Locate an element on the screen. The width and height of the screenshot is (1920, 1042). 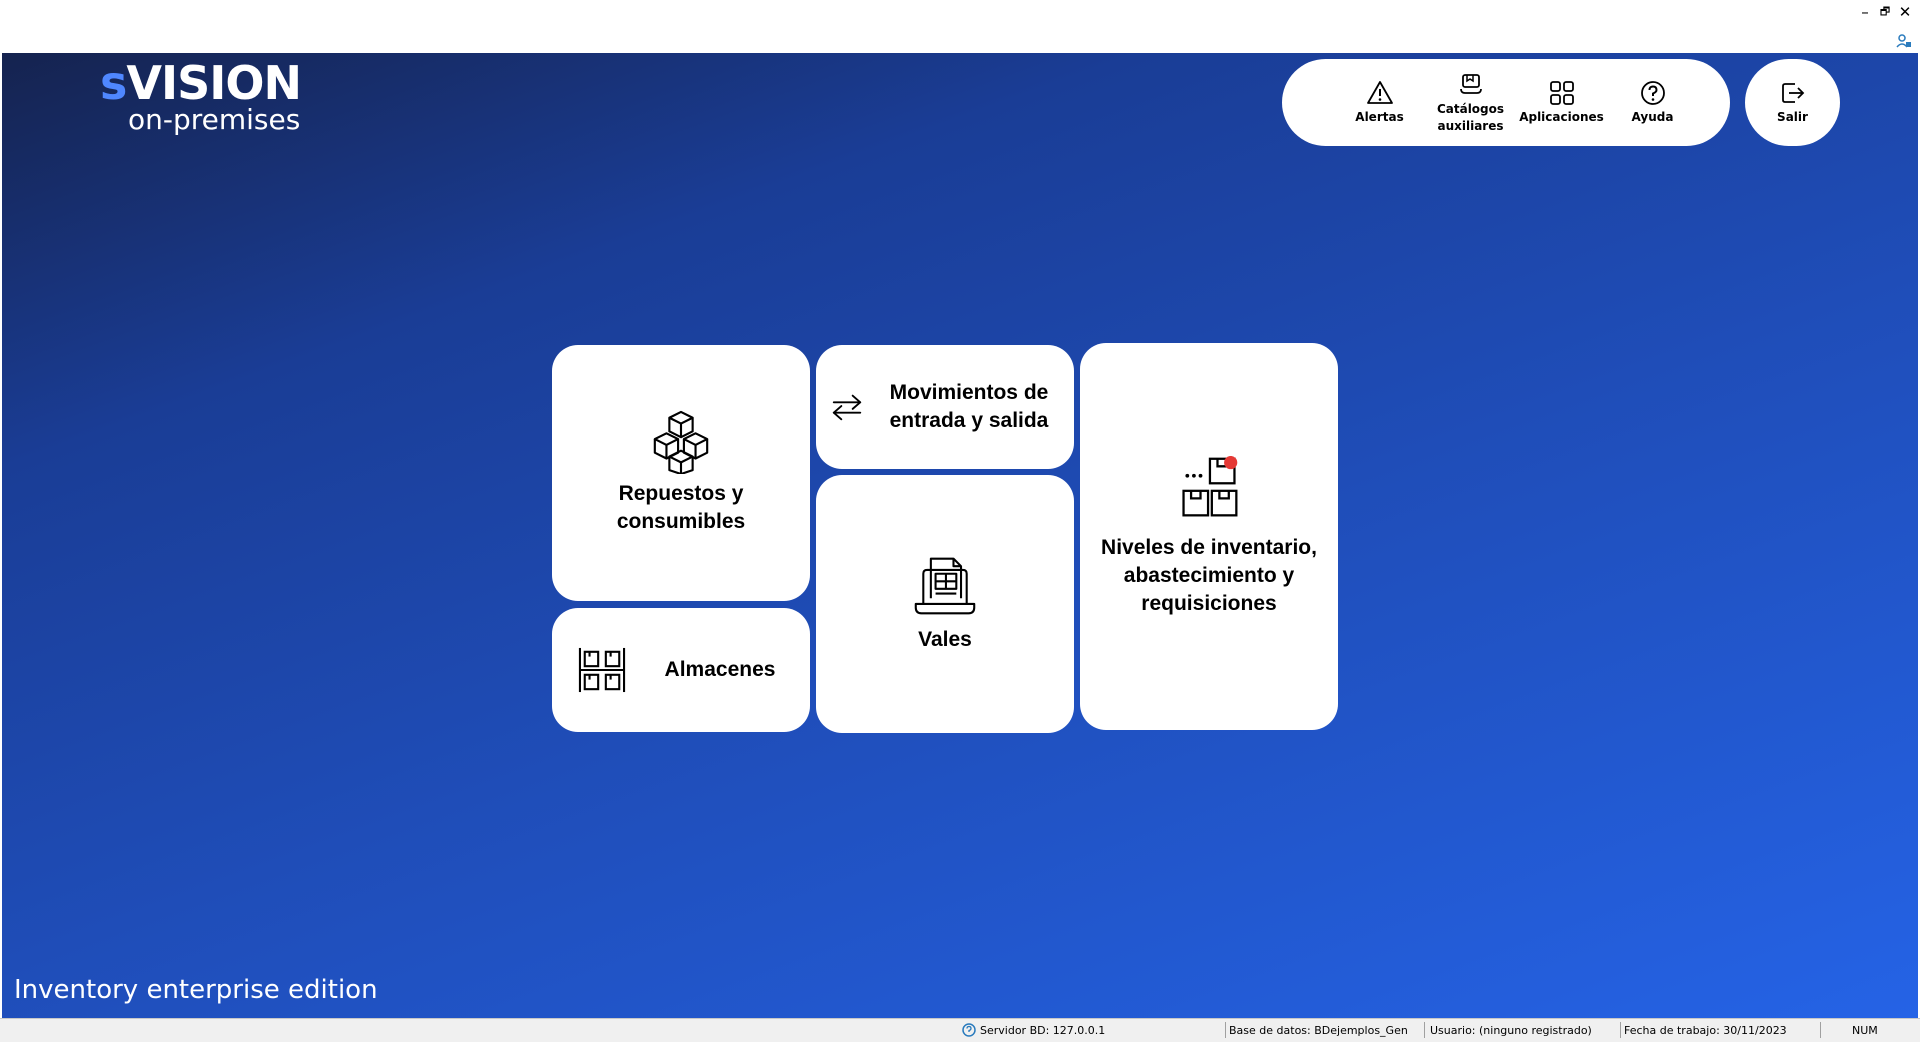
title-bar: – 🗗 ✕ is located at coordinates (960, 26).